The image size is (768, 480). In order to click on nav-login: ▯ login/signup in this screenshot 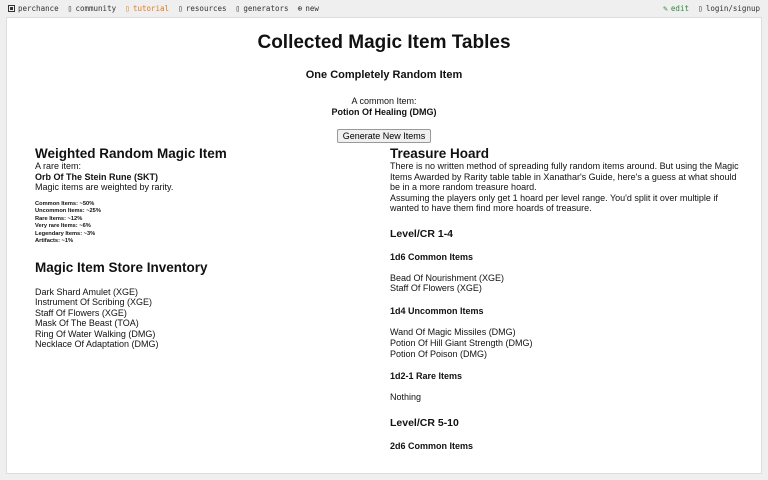, I will do `click(729, 8)`.